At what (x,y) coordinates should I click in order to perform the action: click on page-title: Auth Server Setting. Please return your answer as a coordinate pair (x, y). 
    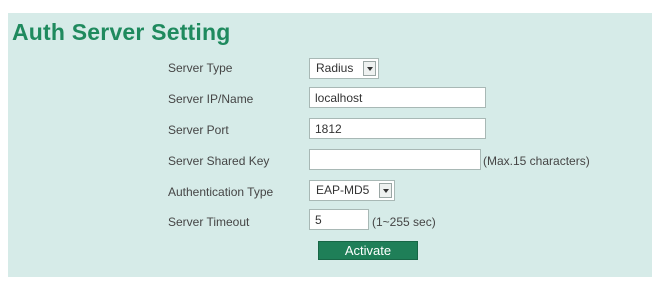
    Looking at the image, I should click on (121, 32).